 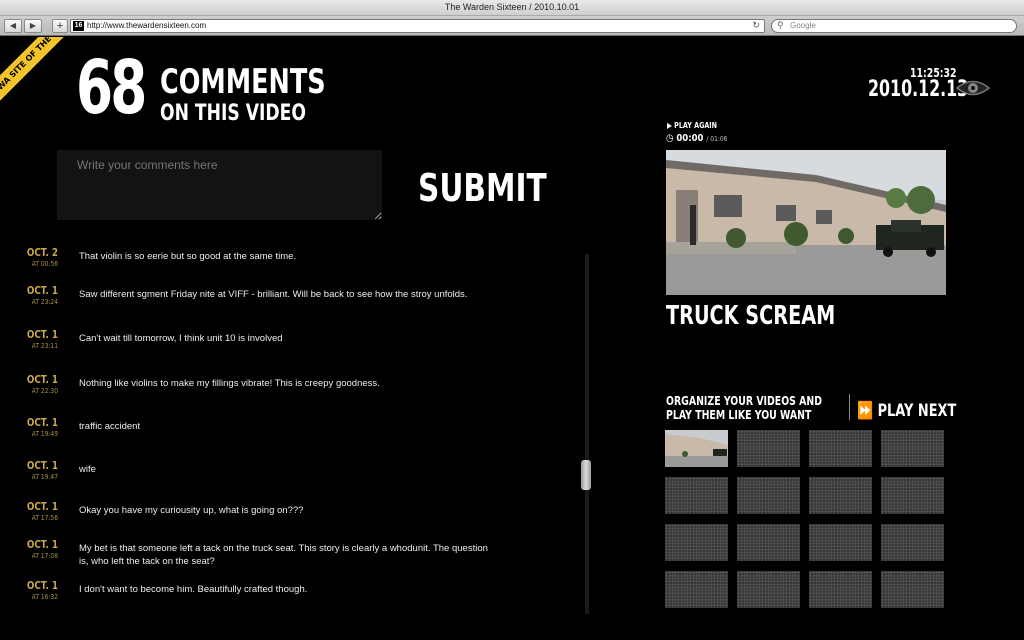 What do you see at coordinates (696, 125) in the screenshot?
I see `play-again-label: PLAY AGAIN` at bounding box center [696, 125].